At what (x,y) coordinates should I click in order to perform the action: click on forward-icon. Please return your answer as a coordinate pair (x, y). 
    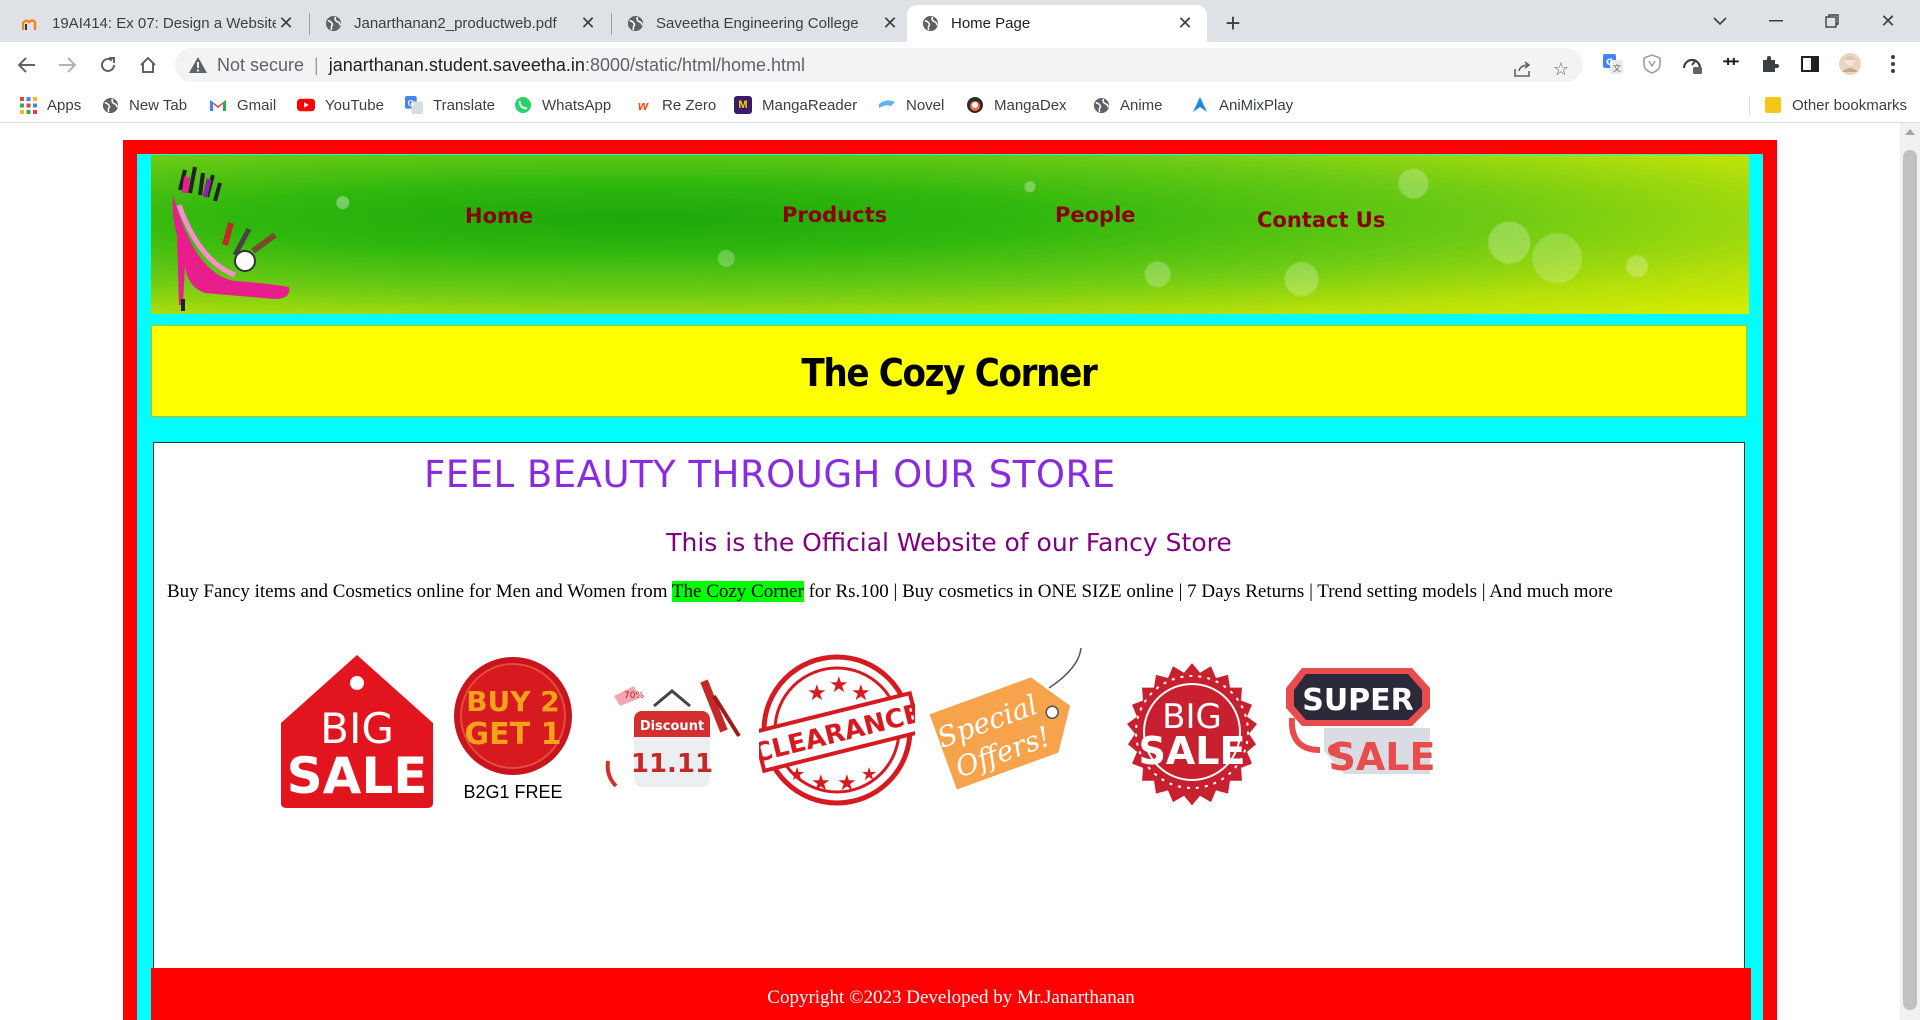
    Looking at the image, I should click on (67, 65).